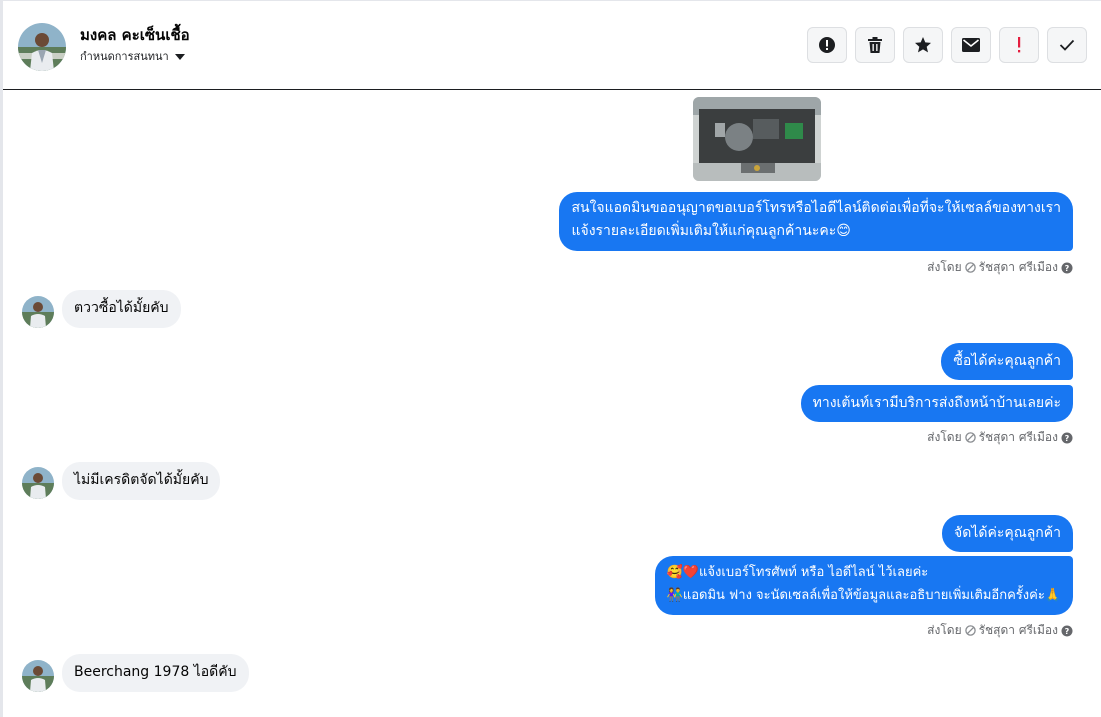  I want to click on message-text: Beerchang 1978 ไอดีคับ, so click(155, 672).